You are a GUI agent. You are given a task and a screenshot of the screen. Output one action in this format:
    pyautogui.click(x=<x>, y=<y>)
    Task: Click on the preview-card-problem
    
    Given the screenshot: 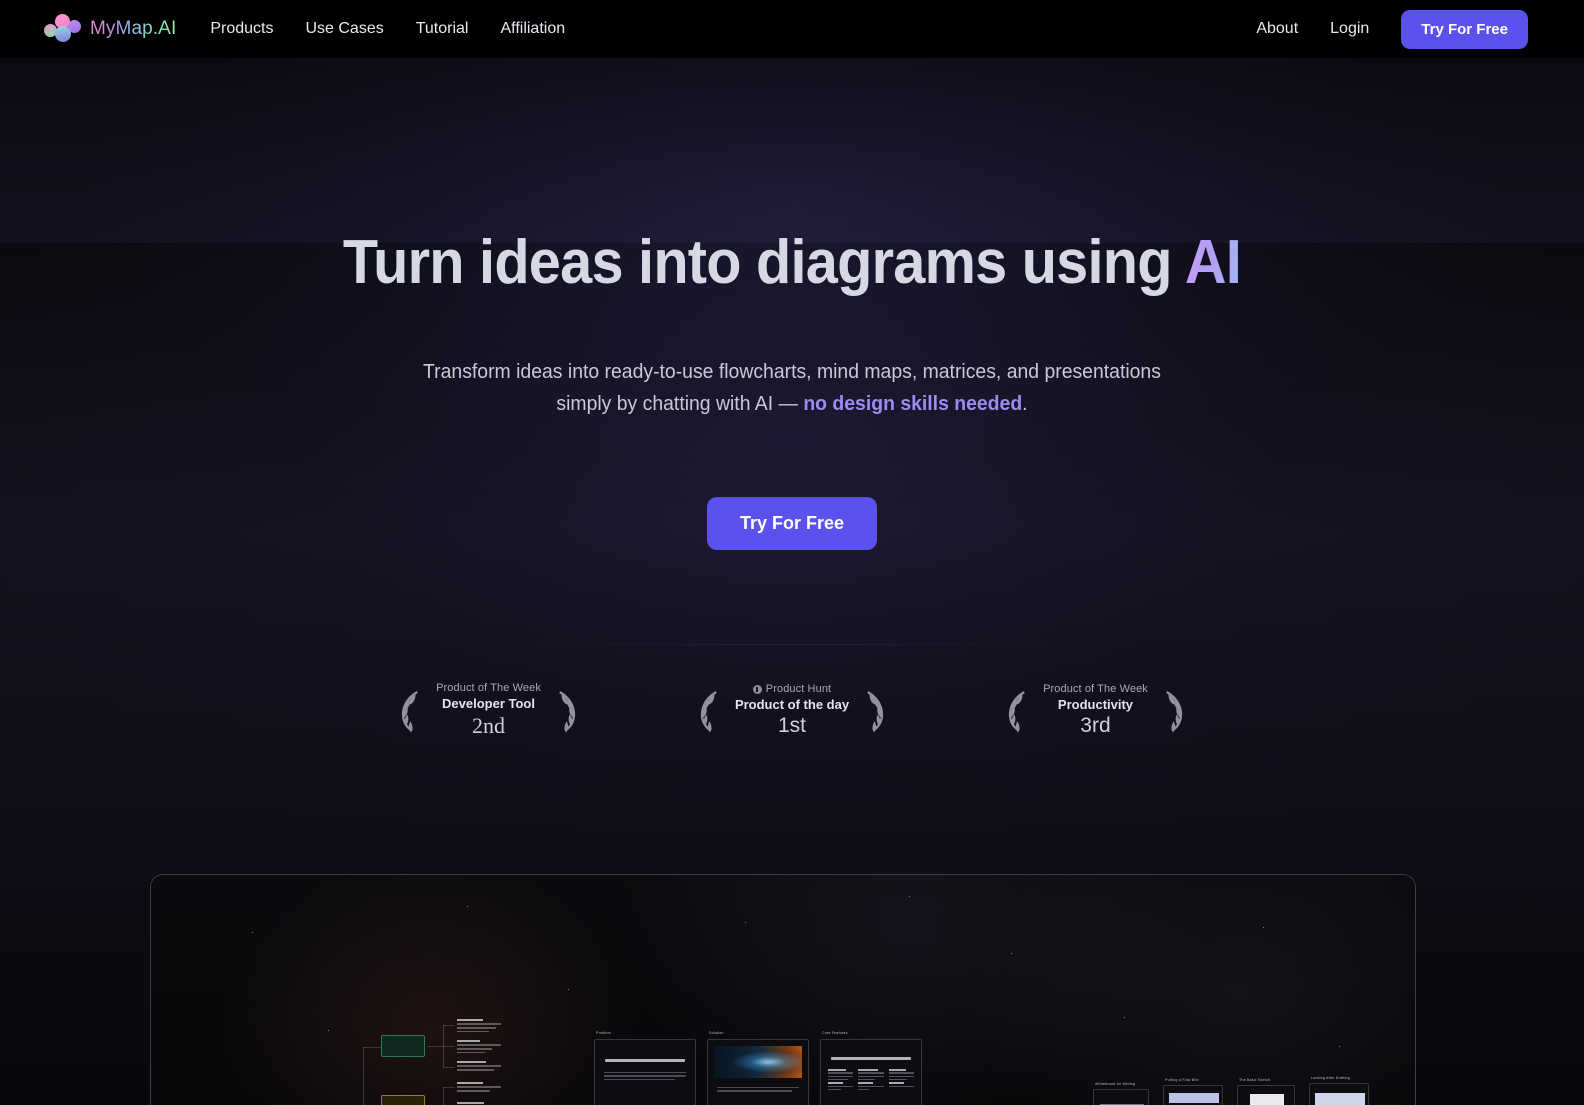 What is the action you would take?
    pyautogui.click(x=645, y=1072)
    